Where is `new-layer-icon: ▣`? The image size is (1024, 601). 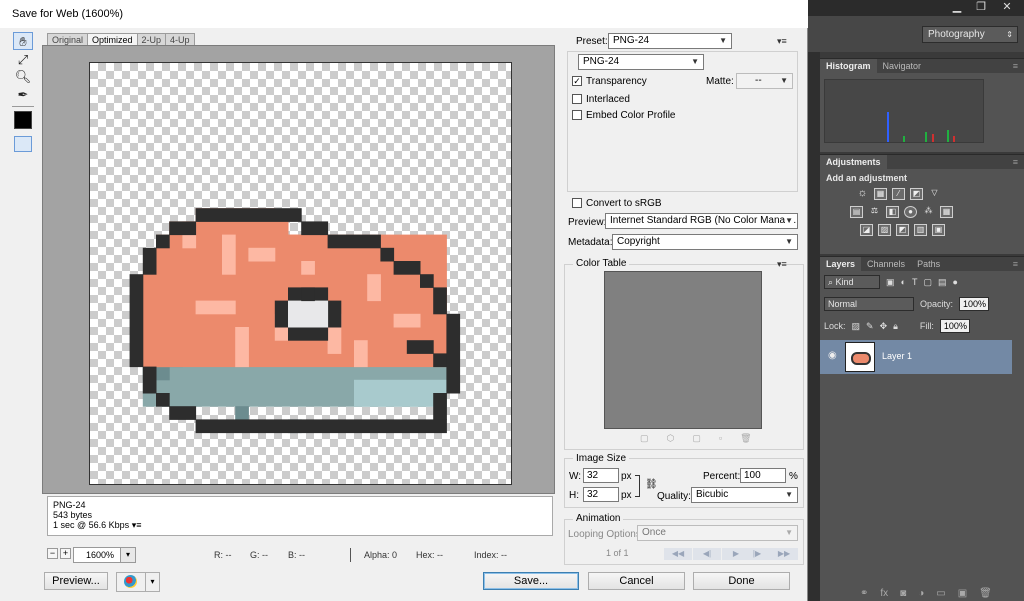
new-layer-icon: ▣ is located at coordinates (962, 593).